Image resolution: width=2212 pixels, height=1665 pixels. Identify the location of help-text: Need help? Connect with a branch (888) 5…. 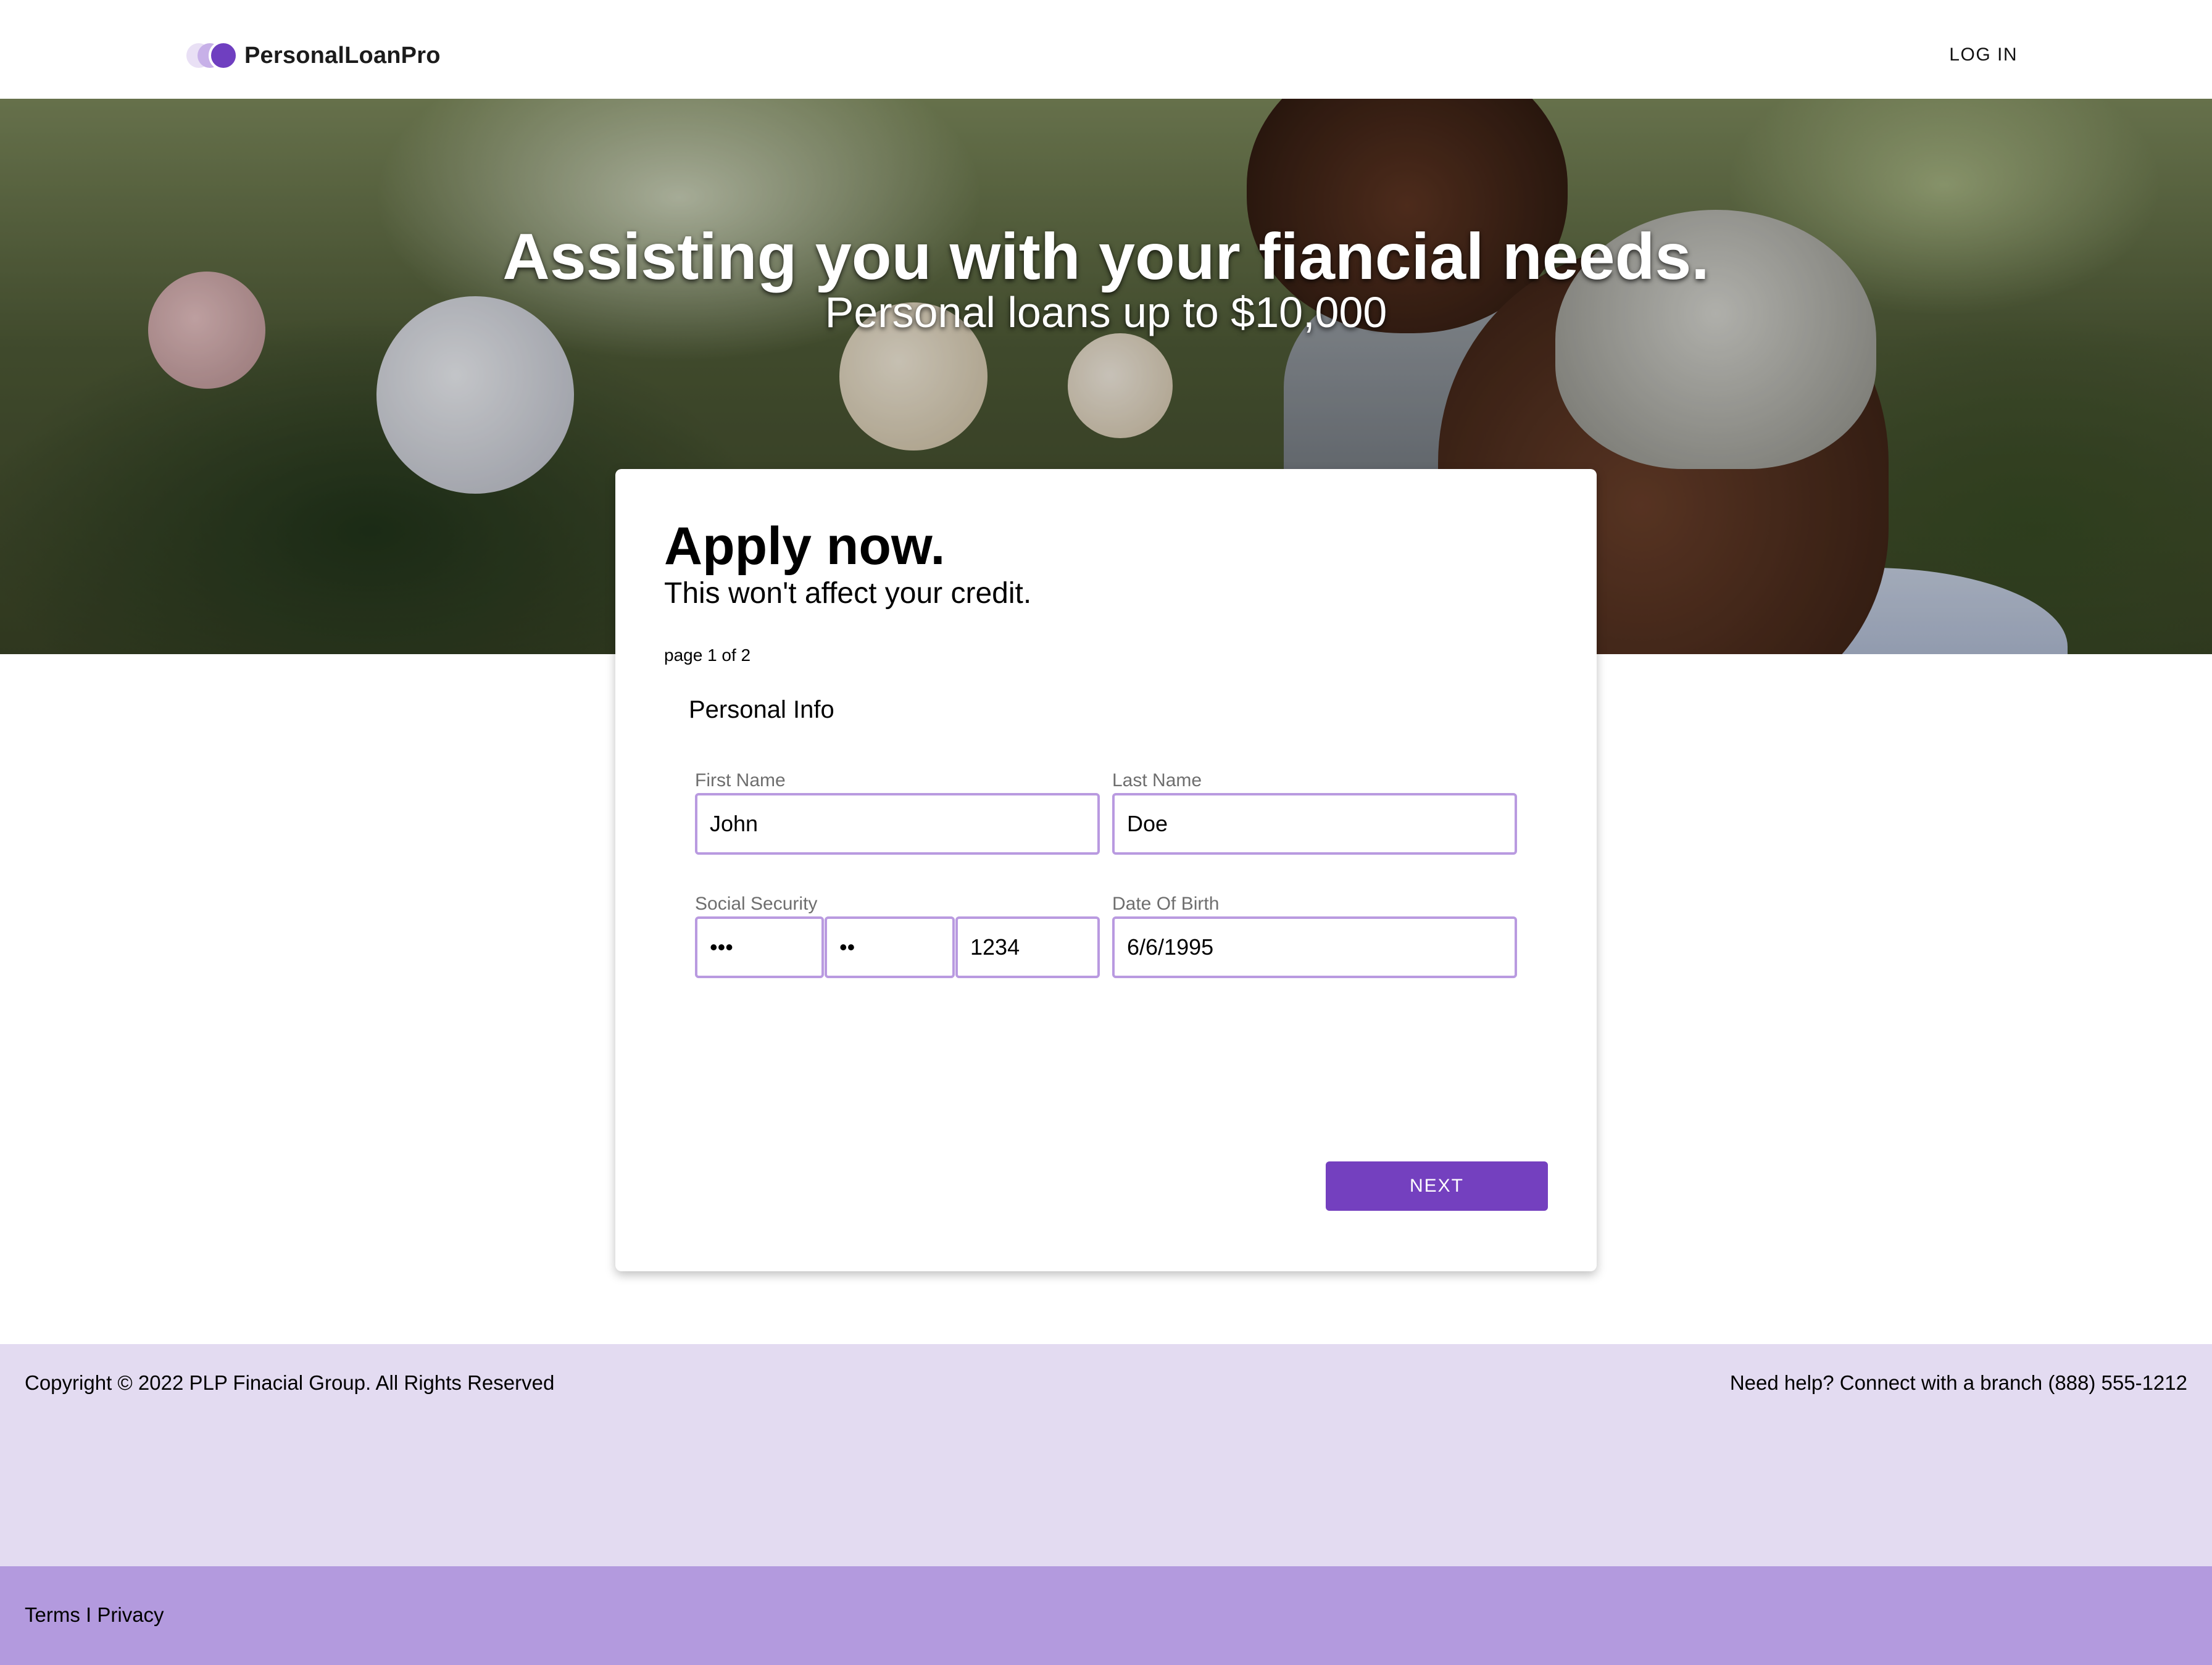
(1958, 1382).